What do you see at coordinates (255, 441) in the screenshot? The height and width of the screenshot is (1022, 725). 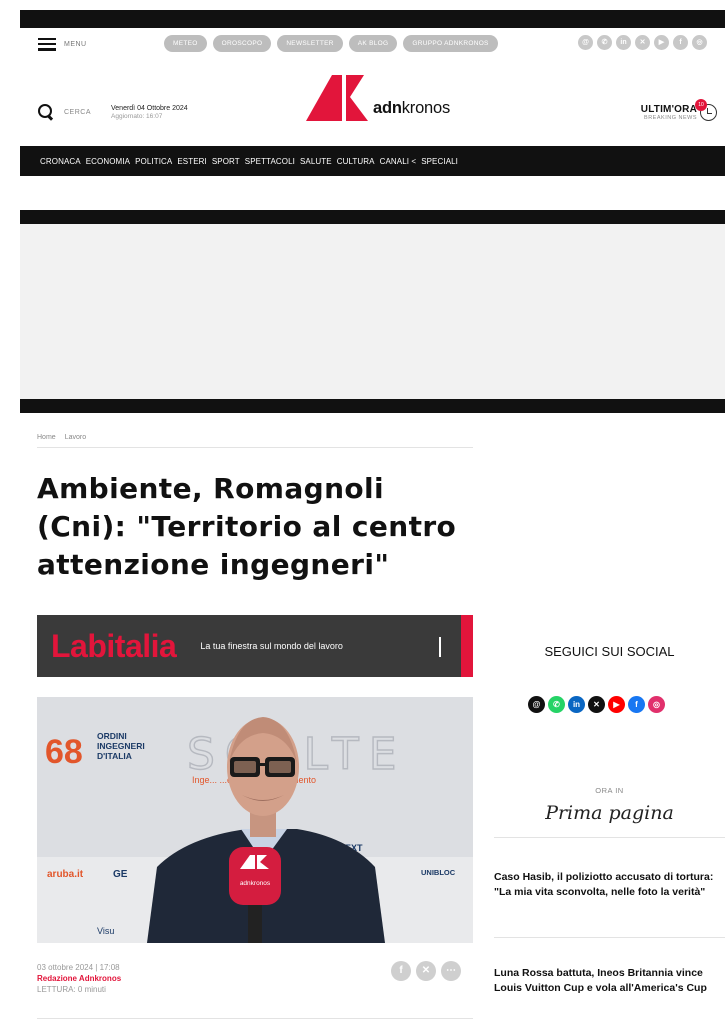 I see `breadcrumb: Home Lavoro` at bounding box center [255, 441].